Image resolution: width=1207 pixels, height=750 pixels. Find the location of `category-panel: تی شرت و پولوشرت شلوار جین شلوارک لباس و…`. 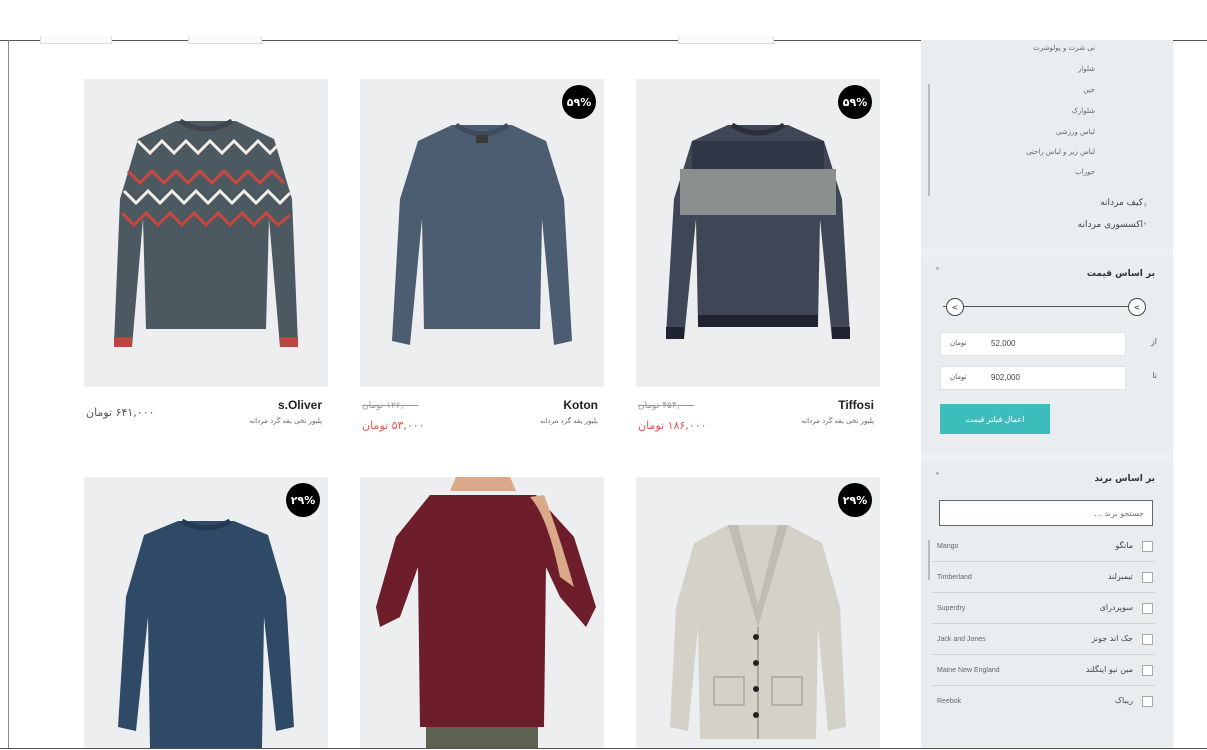

category-panel: تی شرت و پولوشرت شلوار جین شلوارک لباس و… is located at coordinates (1047, 144).